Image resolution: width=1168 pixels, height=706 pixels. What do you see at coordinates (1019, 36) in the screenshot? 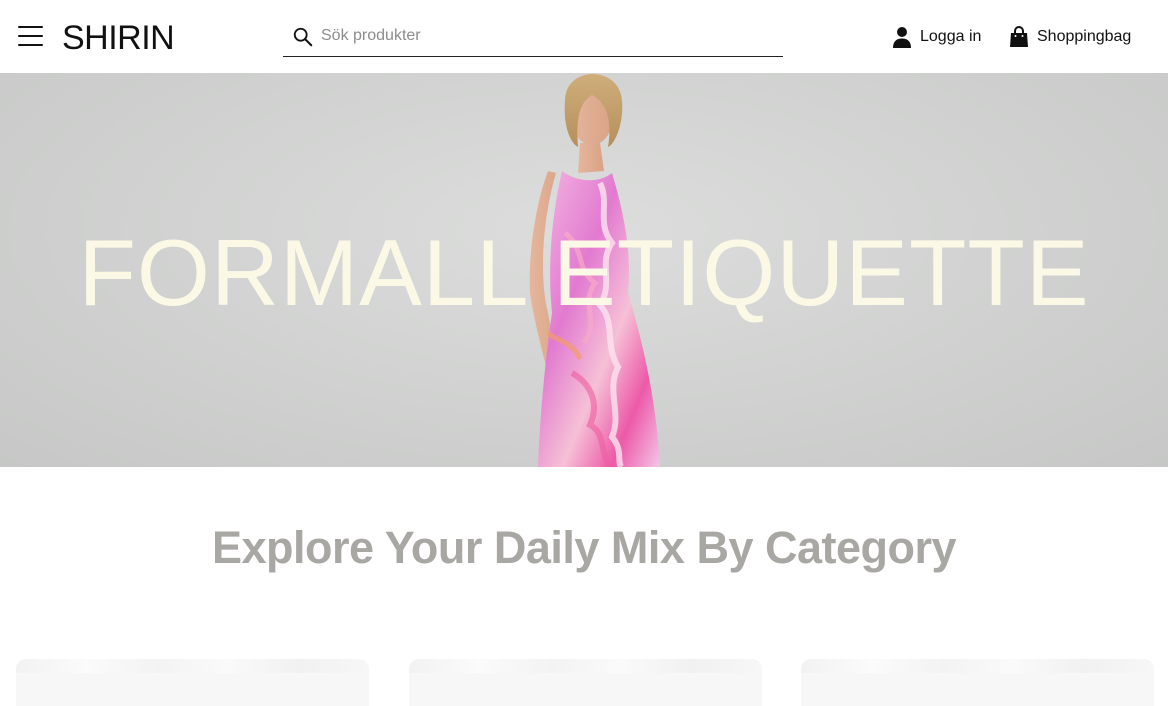
I see `shopping-bag-icon` at bounding box center [1019, 36].